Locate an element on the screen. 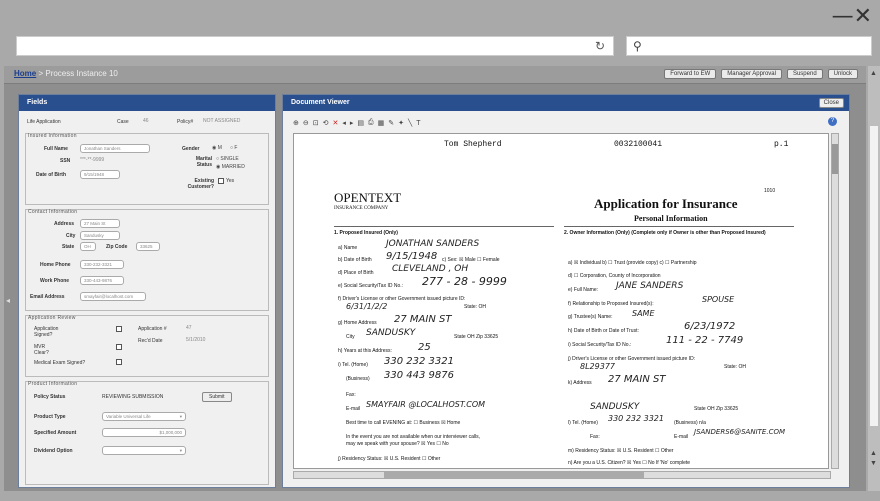  state-input: OH is located at coordinates (88, 246).